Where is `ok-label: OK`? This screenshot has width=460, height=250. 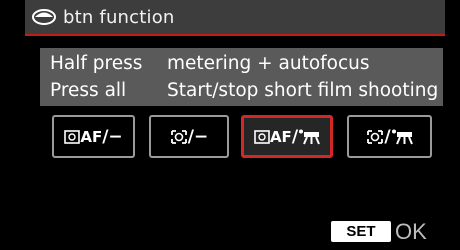 ok-label: OK is located at coordinates (411, 231).